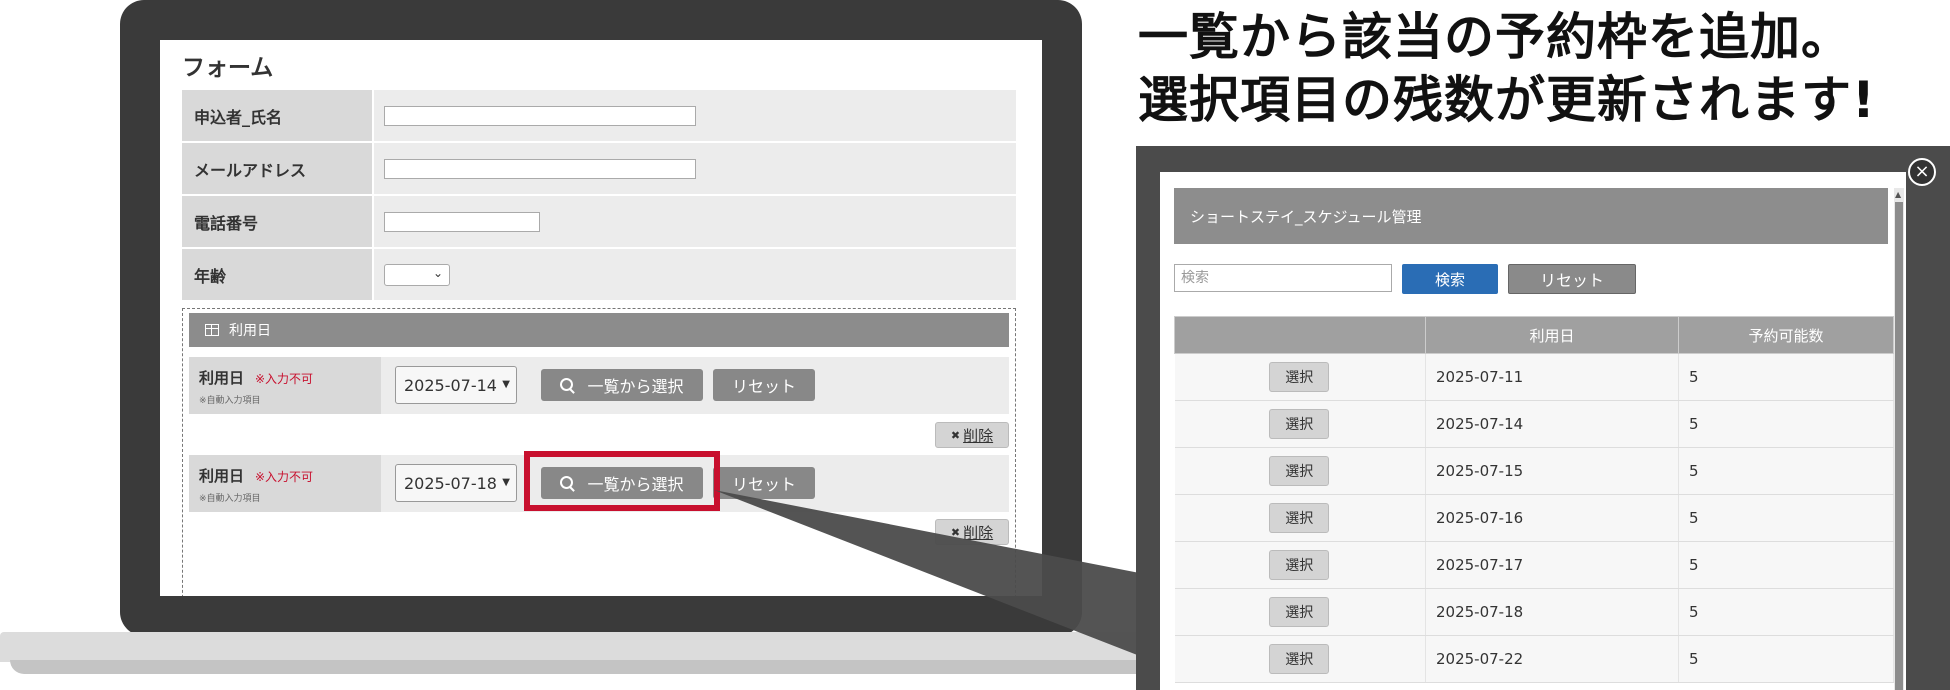 This screenshot has width=1950, height=690. I want to click on table-header-row: 利用日 予約可能数, so click(1534, 335).